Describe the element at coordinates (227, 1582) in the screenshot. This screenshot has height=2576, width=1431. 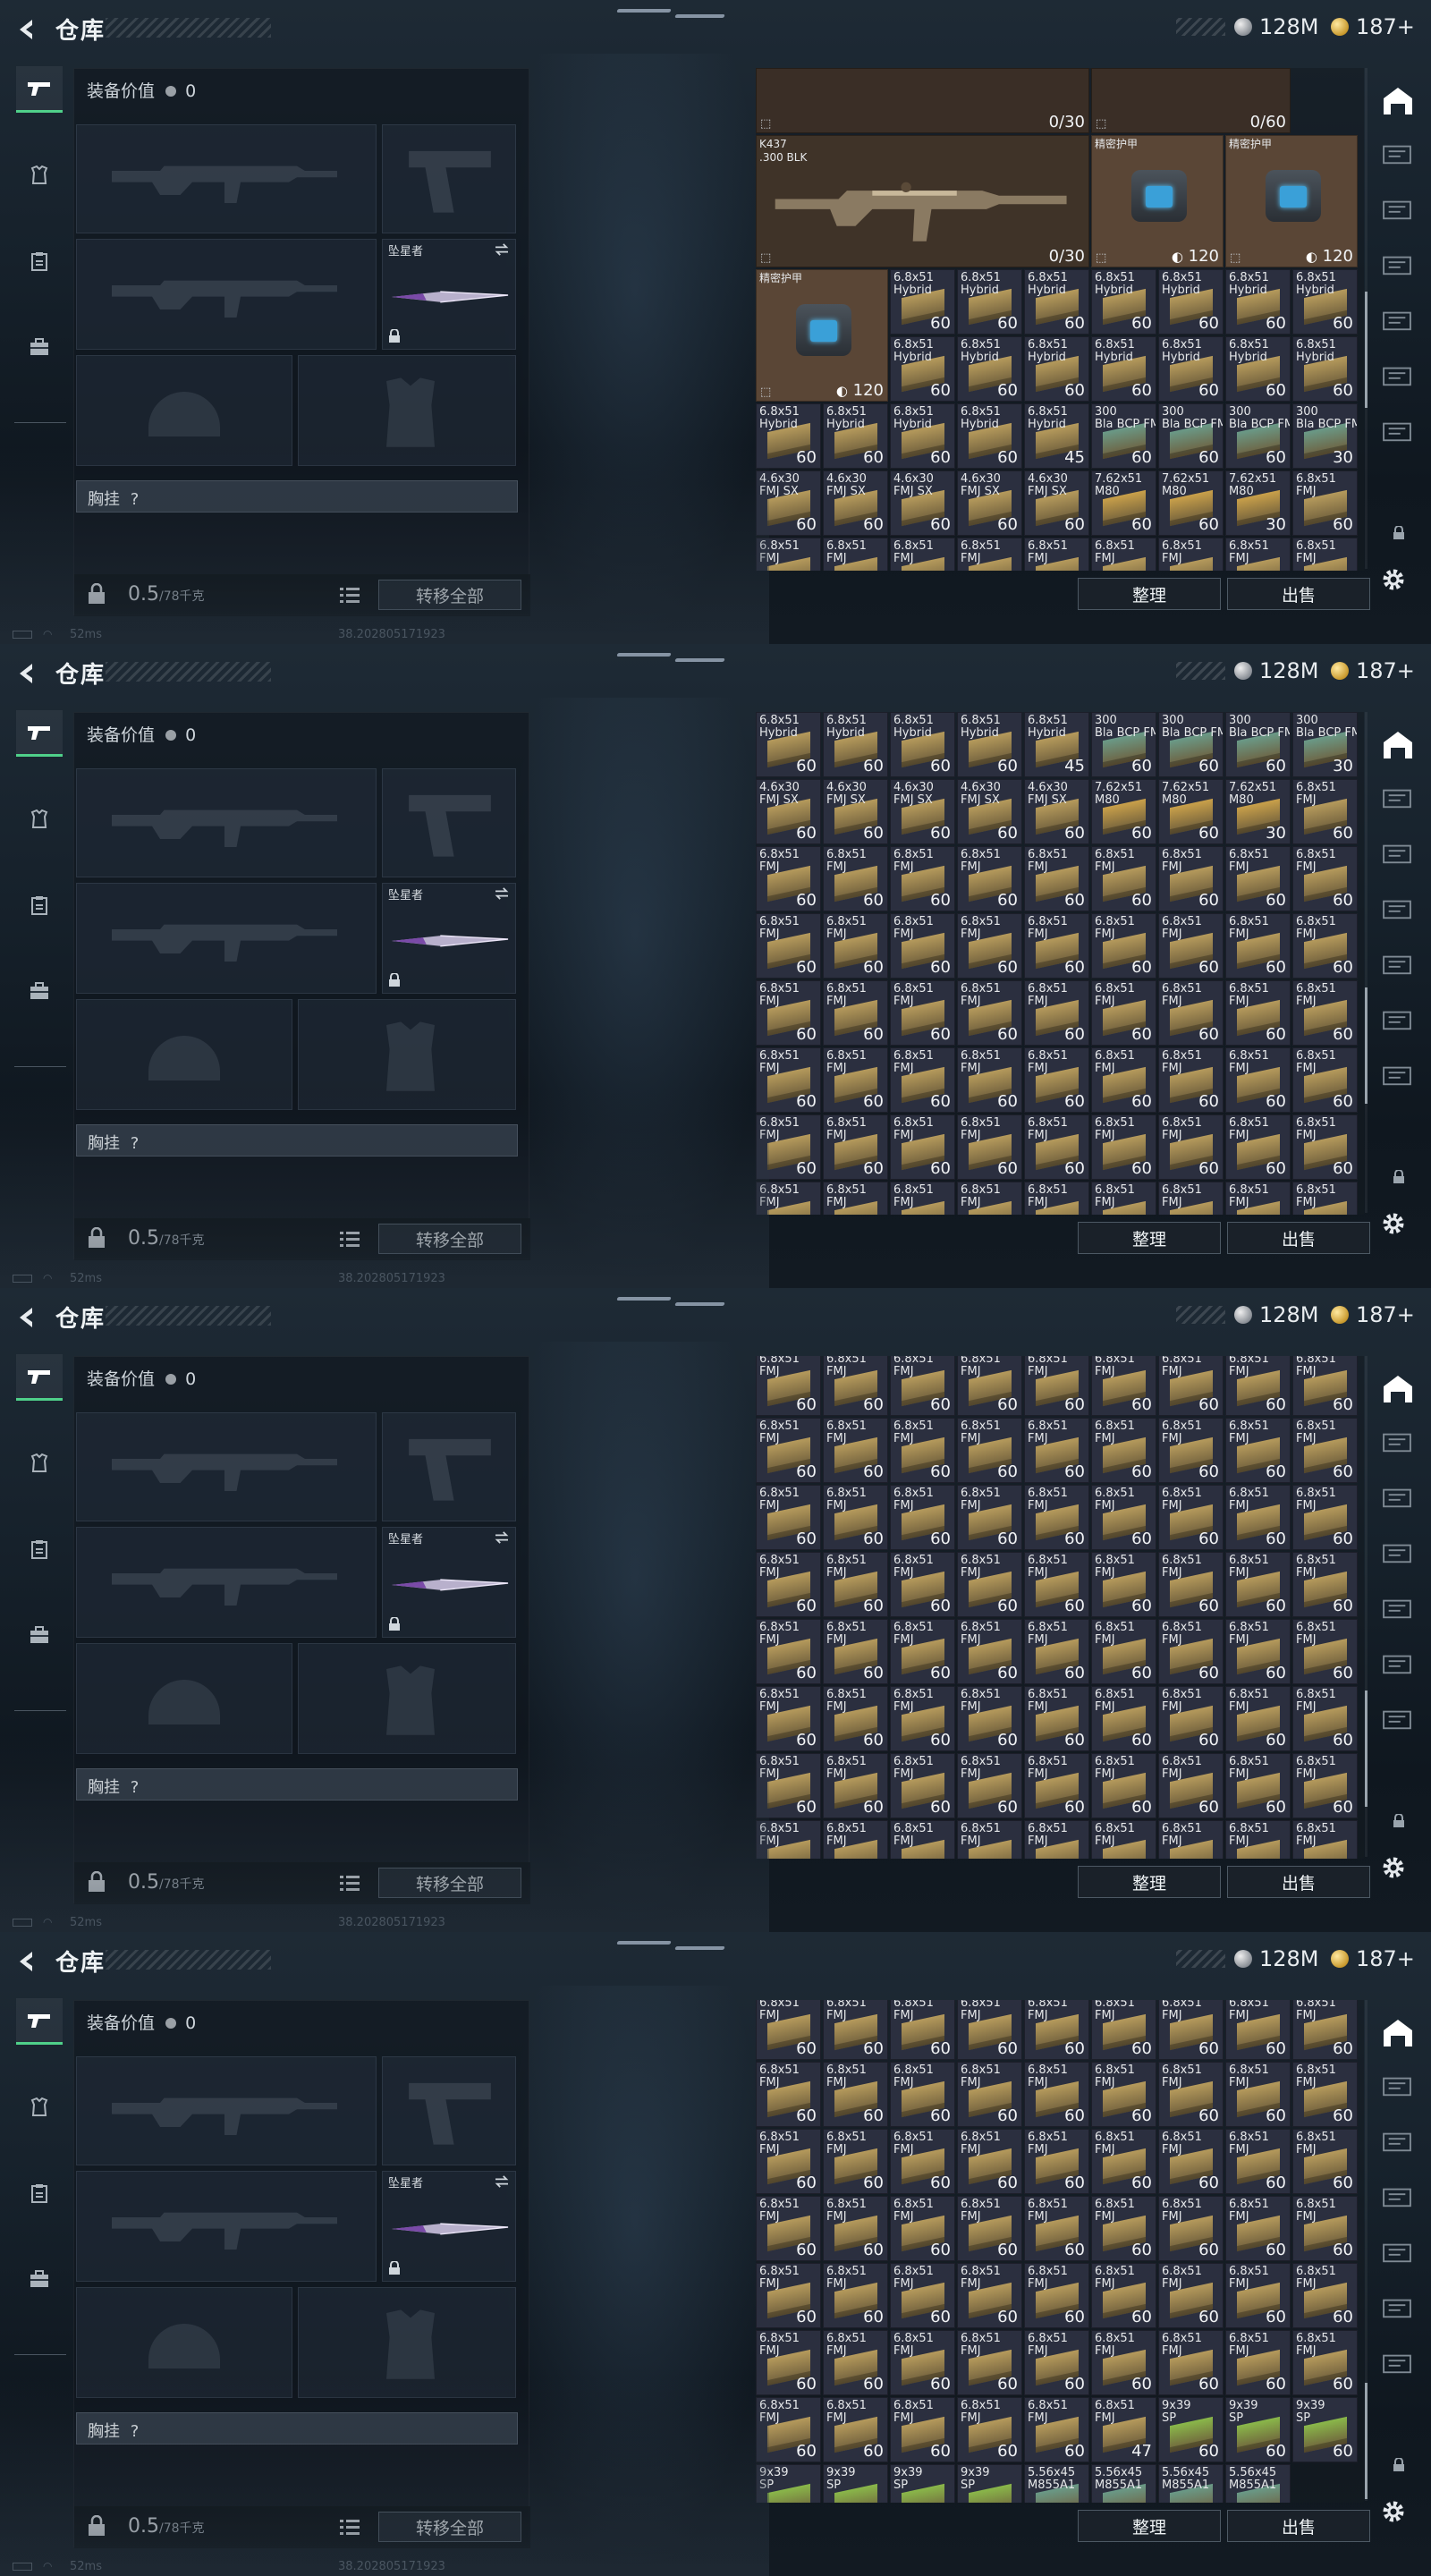
I see `secondary-weapon-slot` at that location.